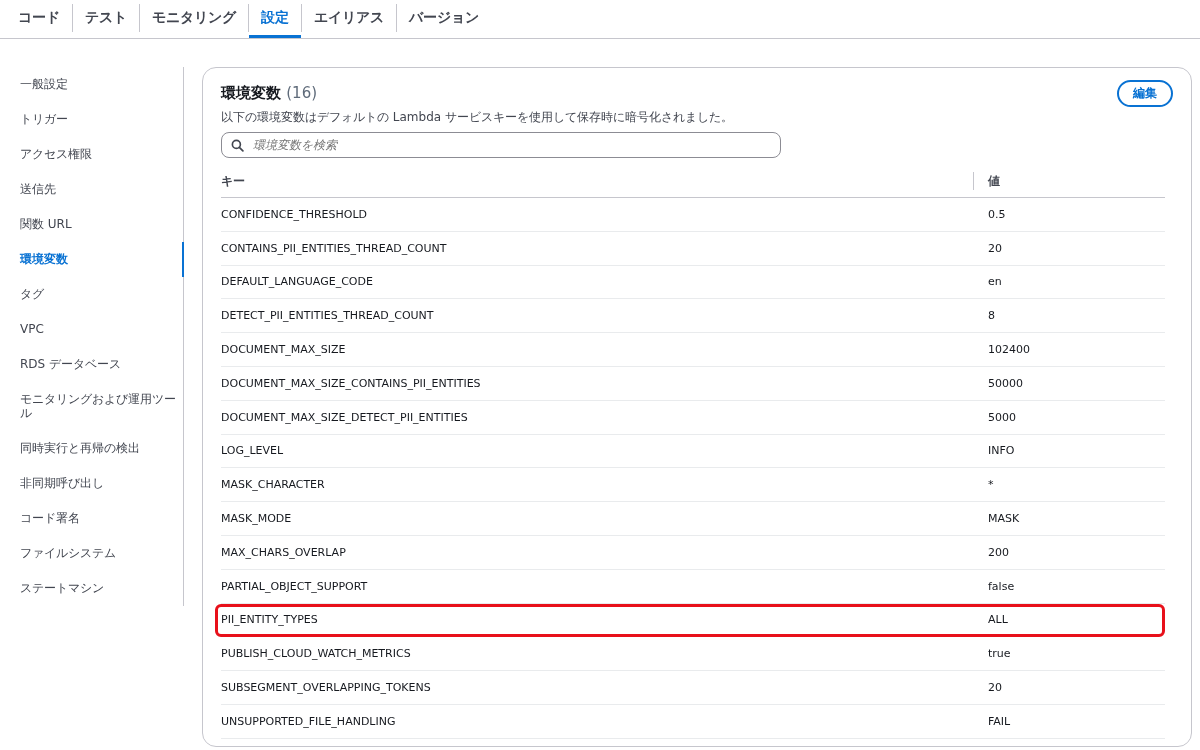 This screenshot has height=750, width=1200. I want to click on panel-description: 以下の環境変数はデフォルトの Lambda サービスキーを使用して保存時に暗号化されました。, so click(477, 117).